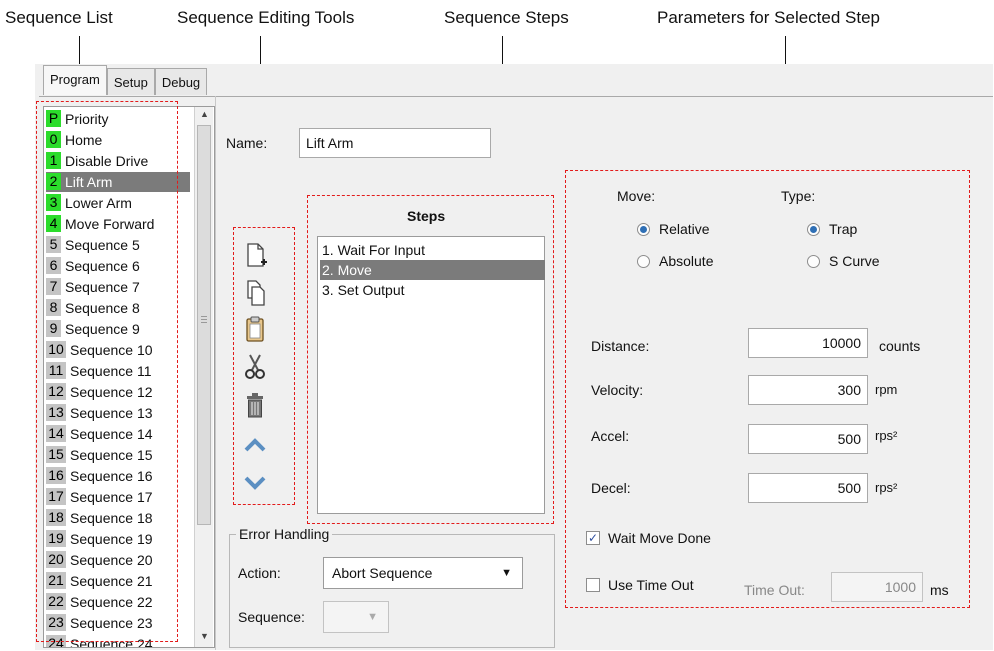 The width and height of the screenshot is (994, 651). What do you see at coordinates (264, 366) in the screenshot?
I see `highlight-editing-tools` at bounding box center [264, 366].